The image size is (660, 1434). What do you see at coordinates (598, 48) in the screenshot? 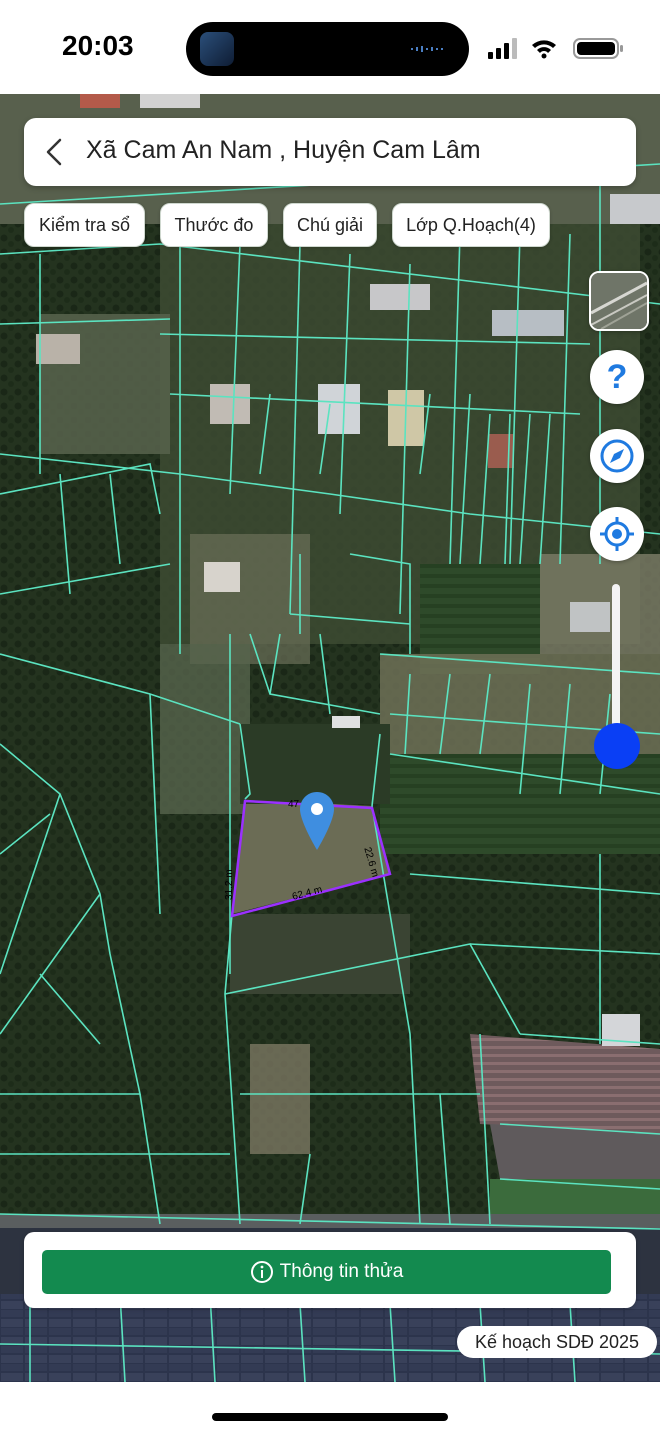
I see `battery-icon` at bounding box center [598, 48].